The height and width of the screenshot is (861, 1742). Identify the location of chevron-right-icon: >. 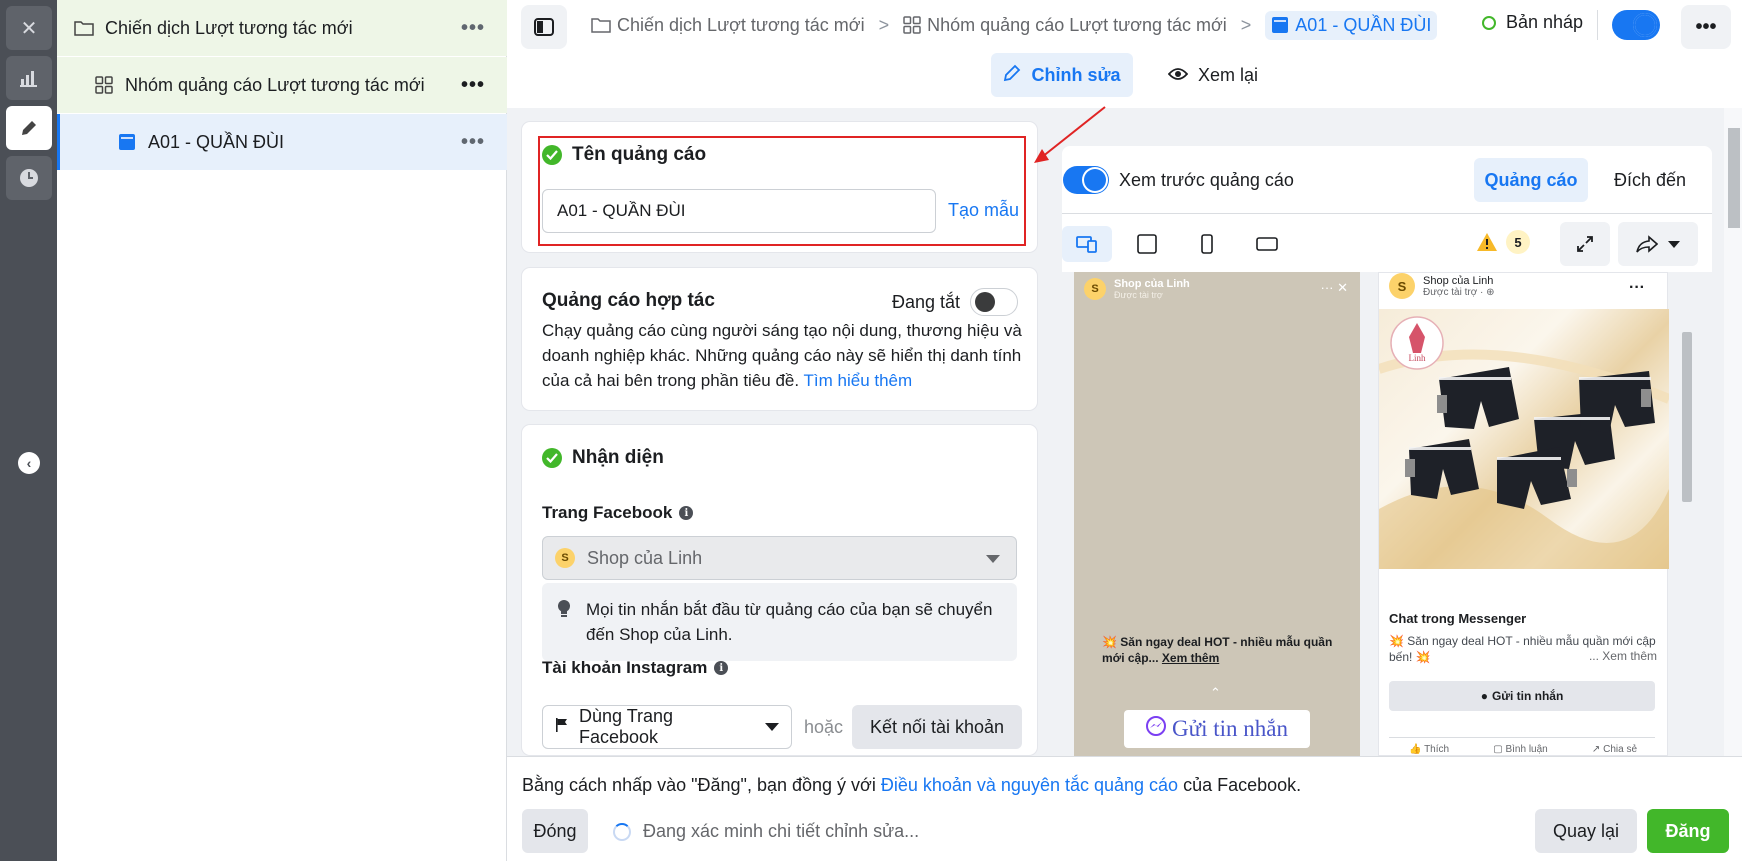
(1246, 24).